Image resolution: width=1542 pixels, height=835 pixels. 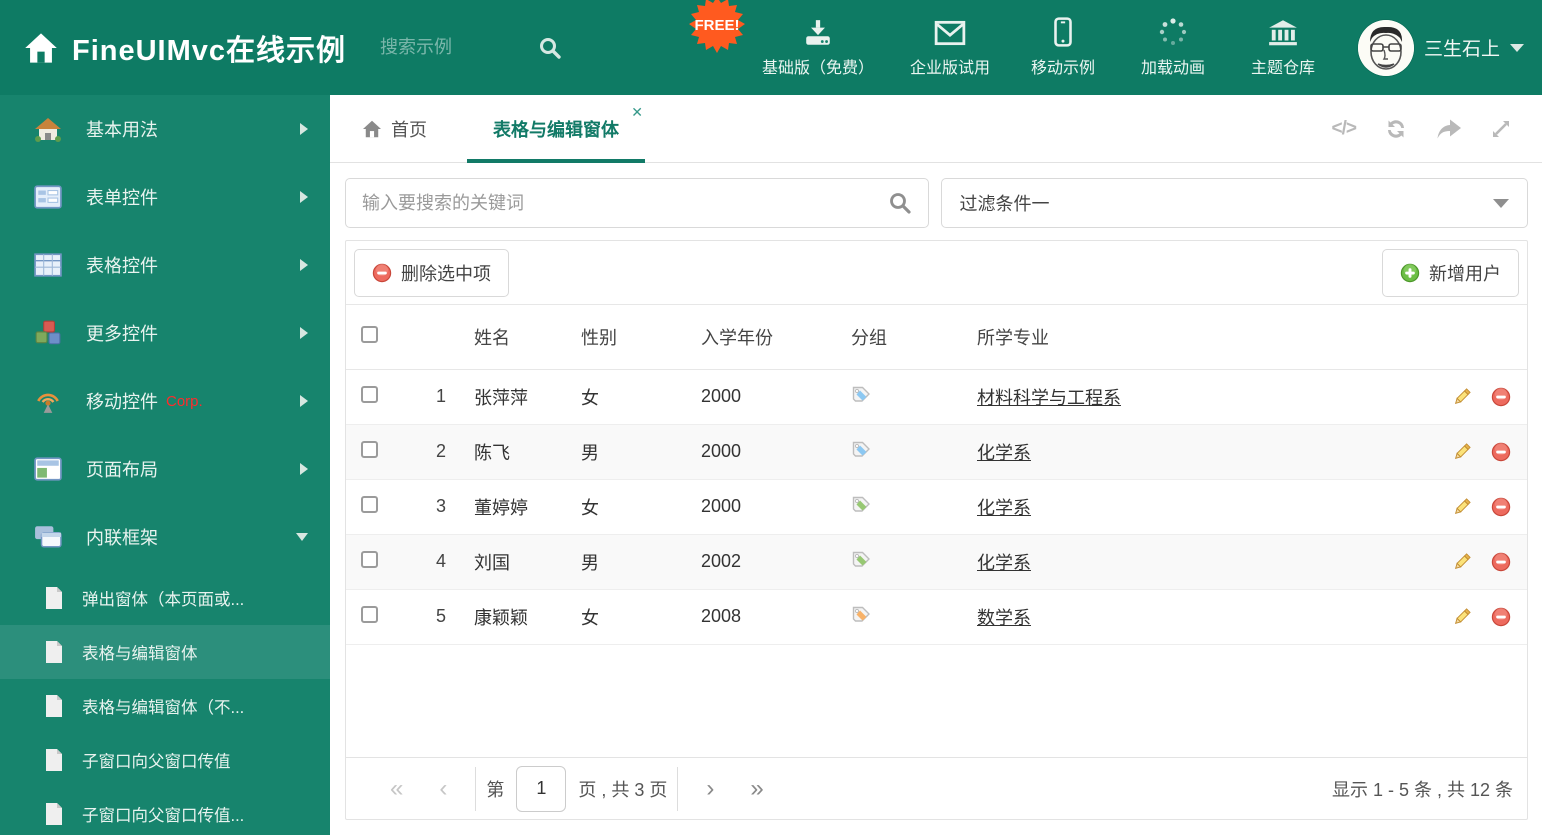 I want to click on keyword-input, so click(x=625, y=203).